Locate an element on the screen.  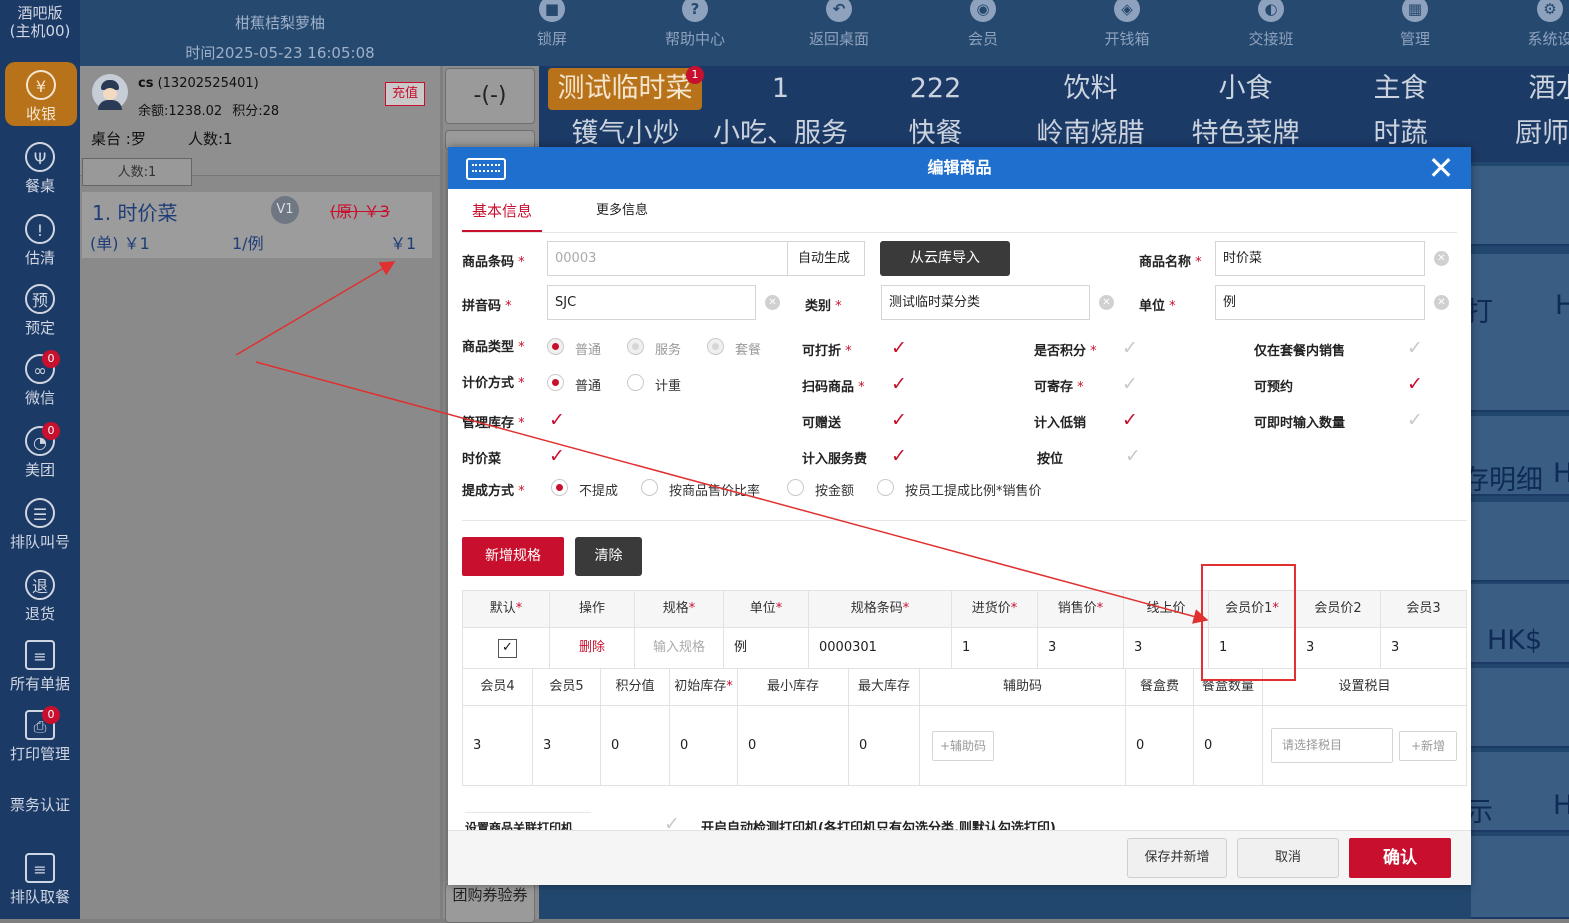
sidebar-item-6: ☰ 排队叫号 is located at coordinates (40, 524).